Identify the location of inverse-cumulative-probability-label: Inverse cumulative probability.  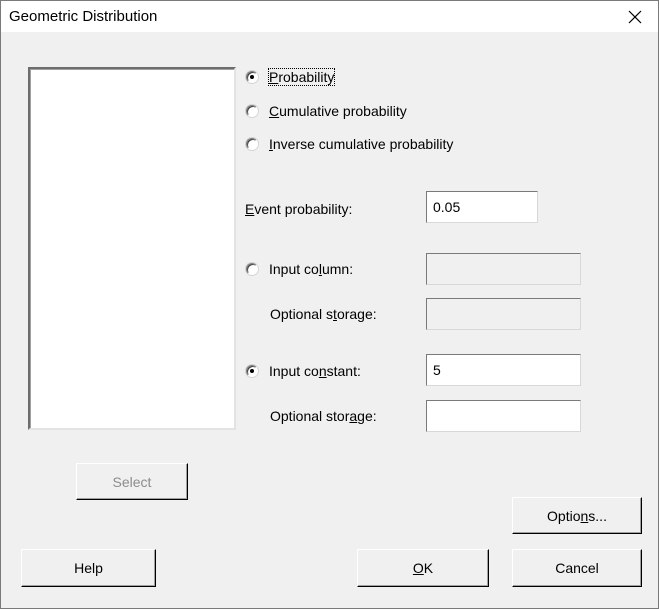
(361, 144).